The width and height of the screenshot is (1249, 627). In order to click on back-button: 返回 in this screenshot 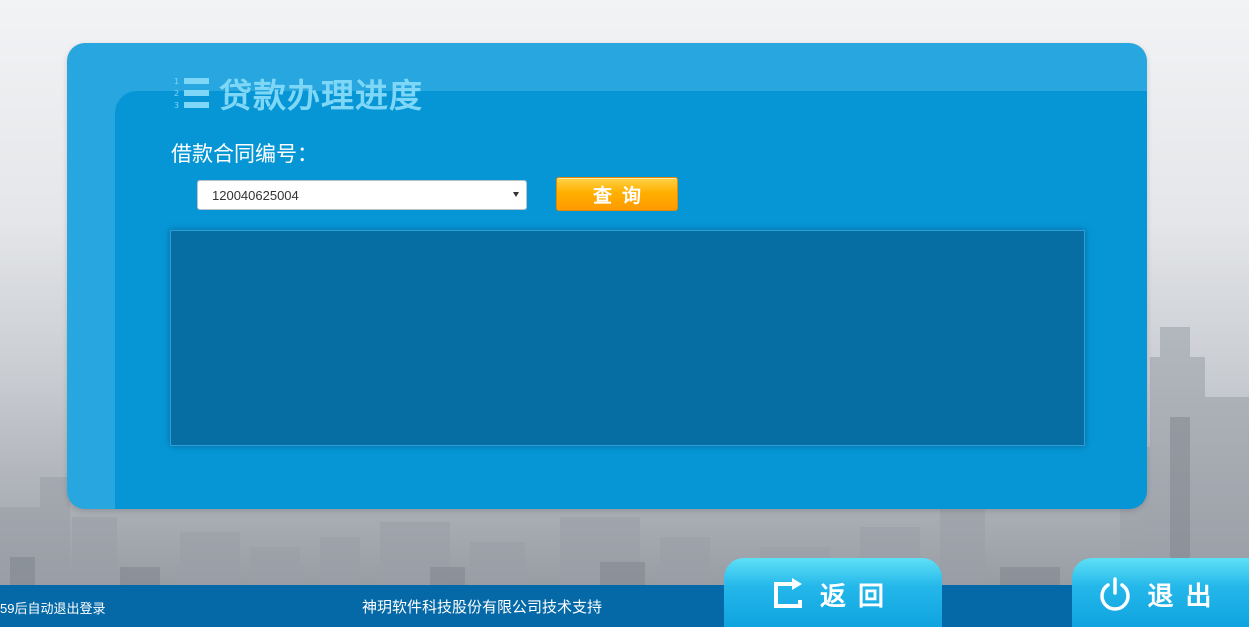, I will do `click(833, 592)`.